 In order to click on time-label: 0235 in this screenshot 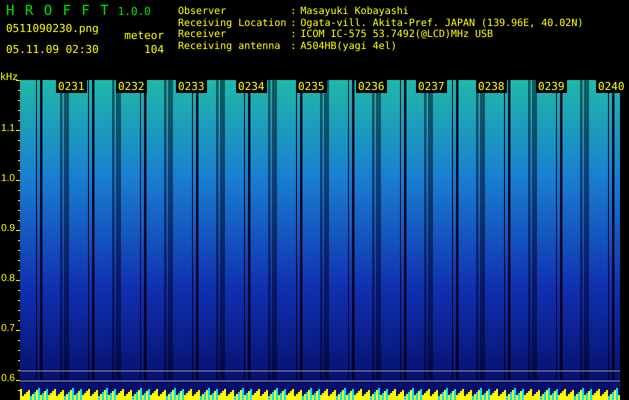, I will do `click(311, 86)`.